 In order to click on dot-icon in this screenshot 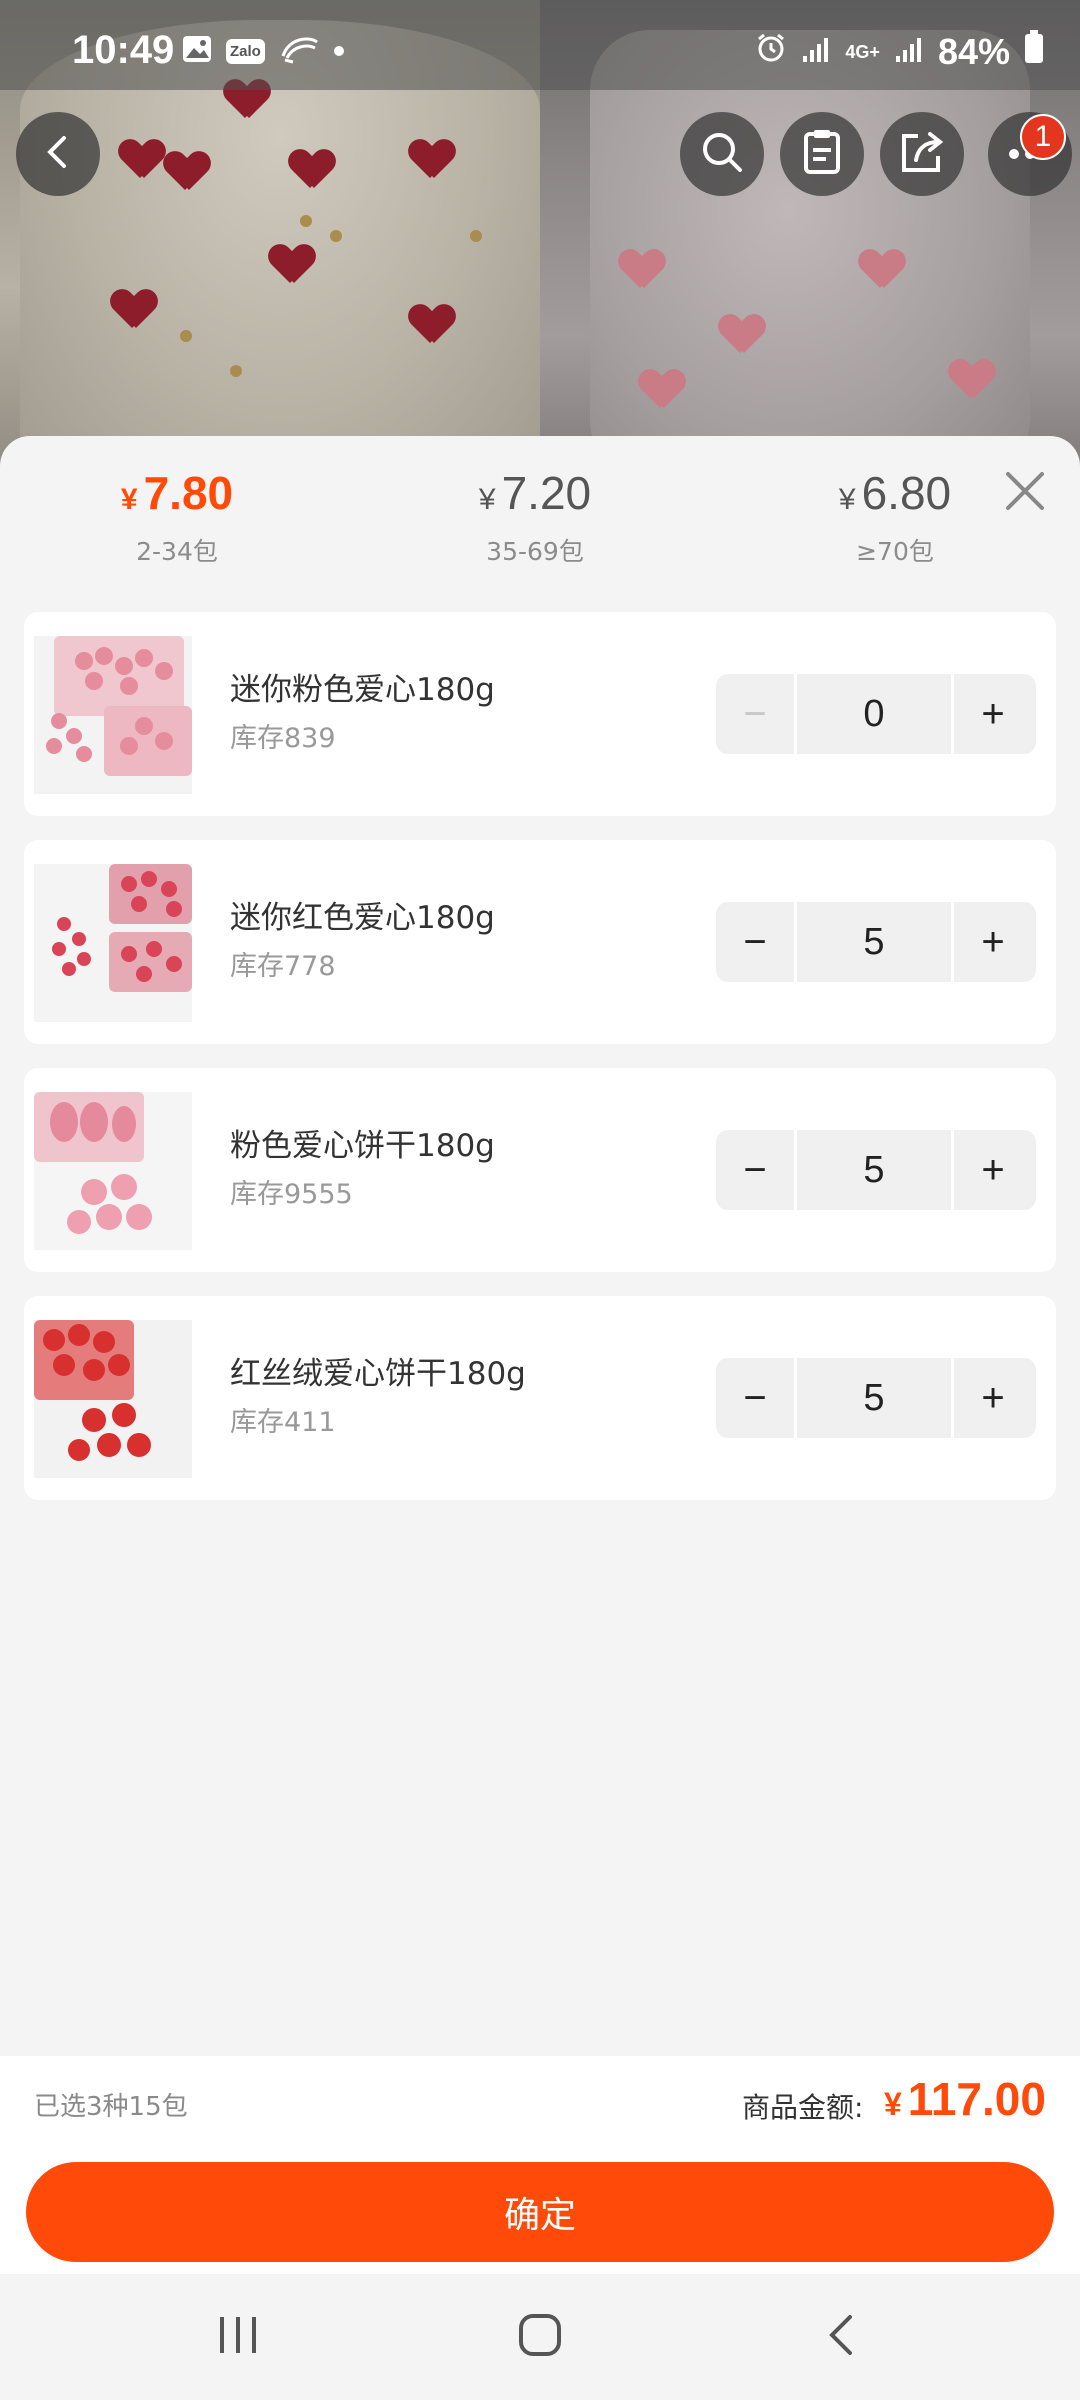, I will do `click(339, 51)`.